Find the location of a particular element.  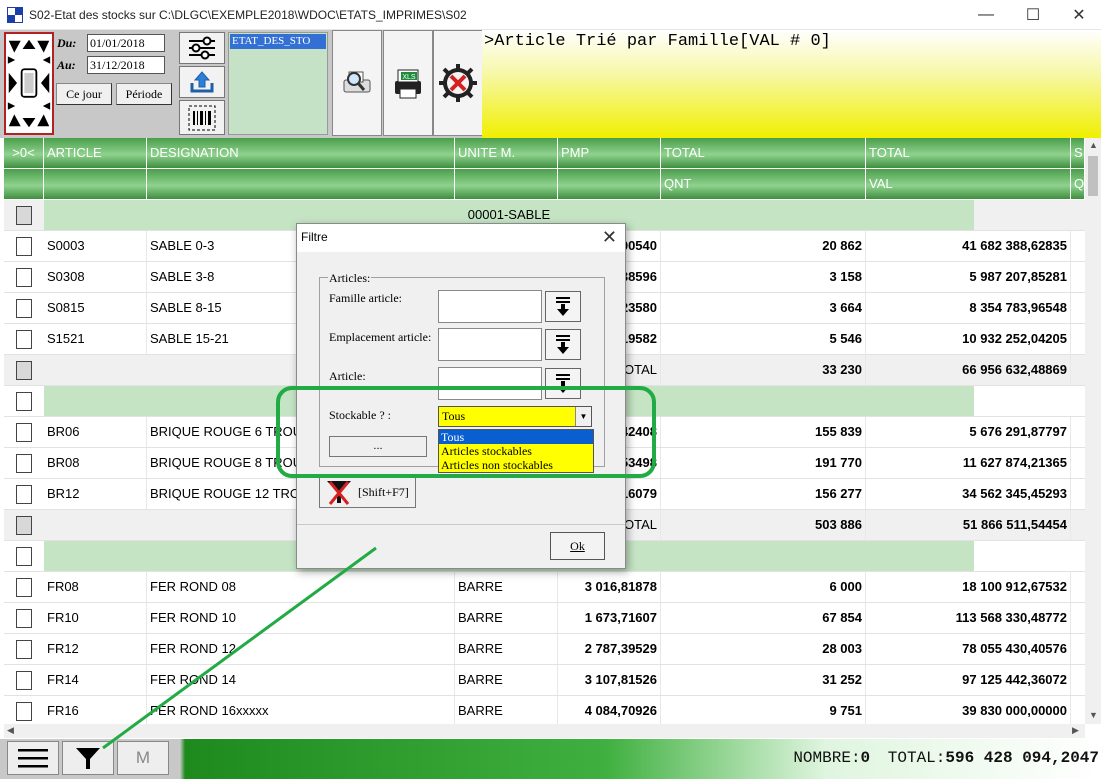

clear-filter-button: [Shift+F7] is located at coordinates (367, 492).